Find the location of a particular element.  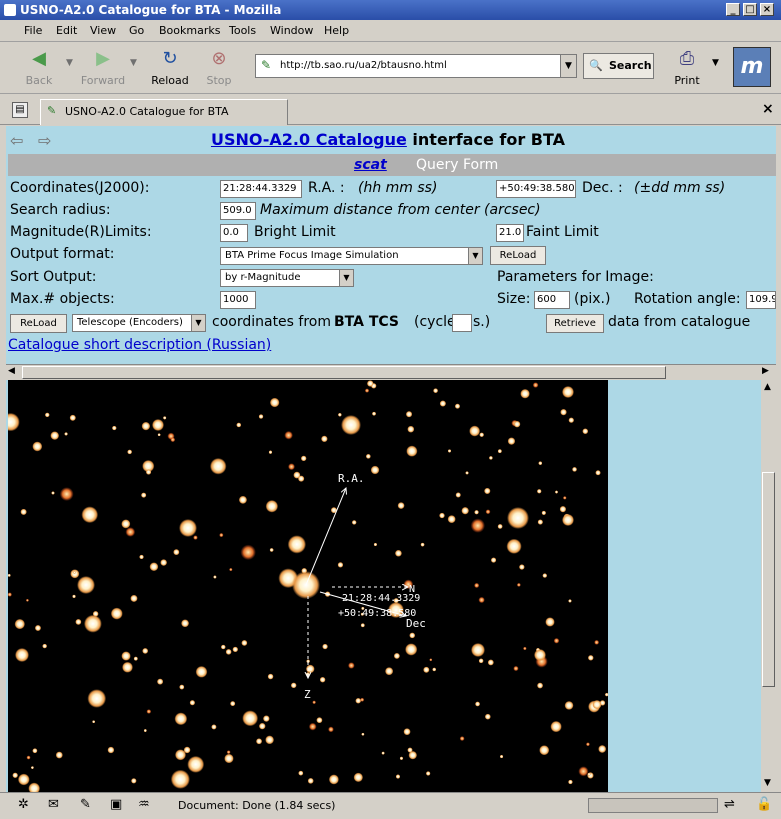

image-parameters-label: Parameters for Image: is located at coordinates (575, 277).